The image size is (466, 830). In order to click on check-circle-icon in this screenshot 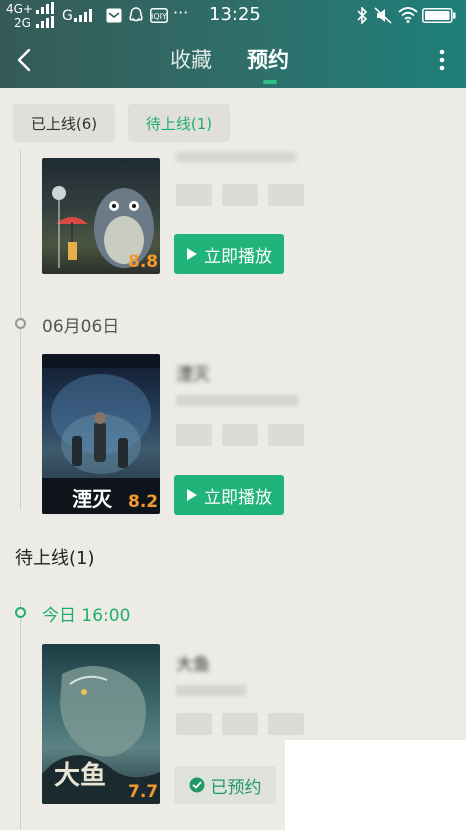, I will do `click(196, 785)`.